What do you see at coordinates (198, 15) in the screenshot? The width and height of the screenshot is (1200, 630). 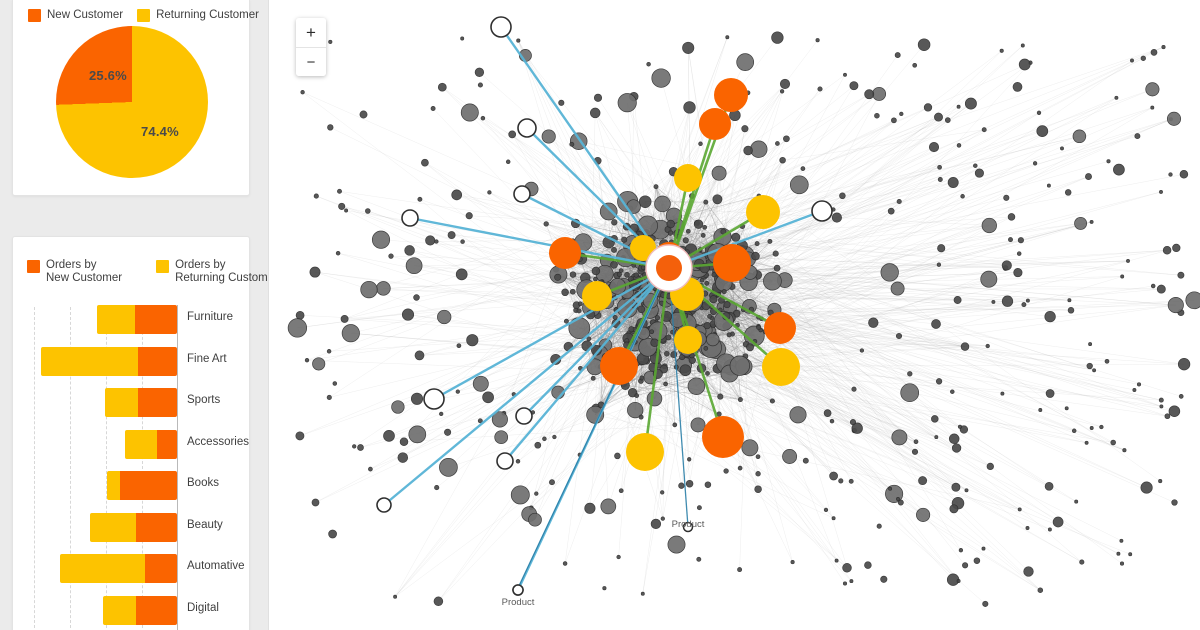 I see `pie-legend-item-returning-customer: Returning Customer` at bounding box center [198, 15].